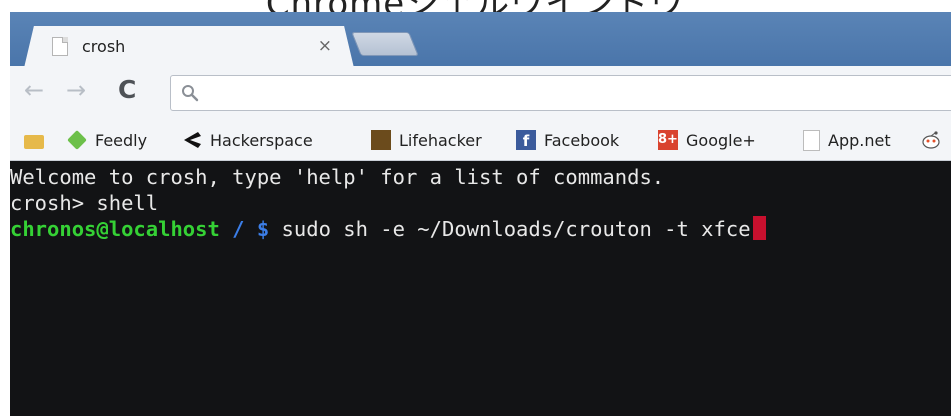  What do you see at coordinates (931, 140) in the screenshot?
I see `reddit-icon` at bounding box center [931, 140].